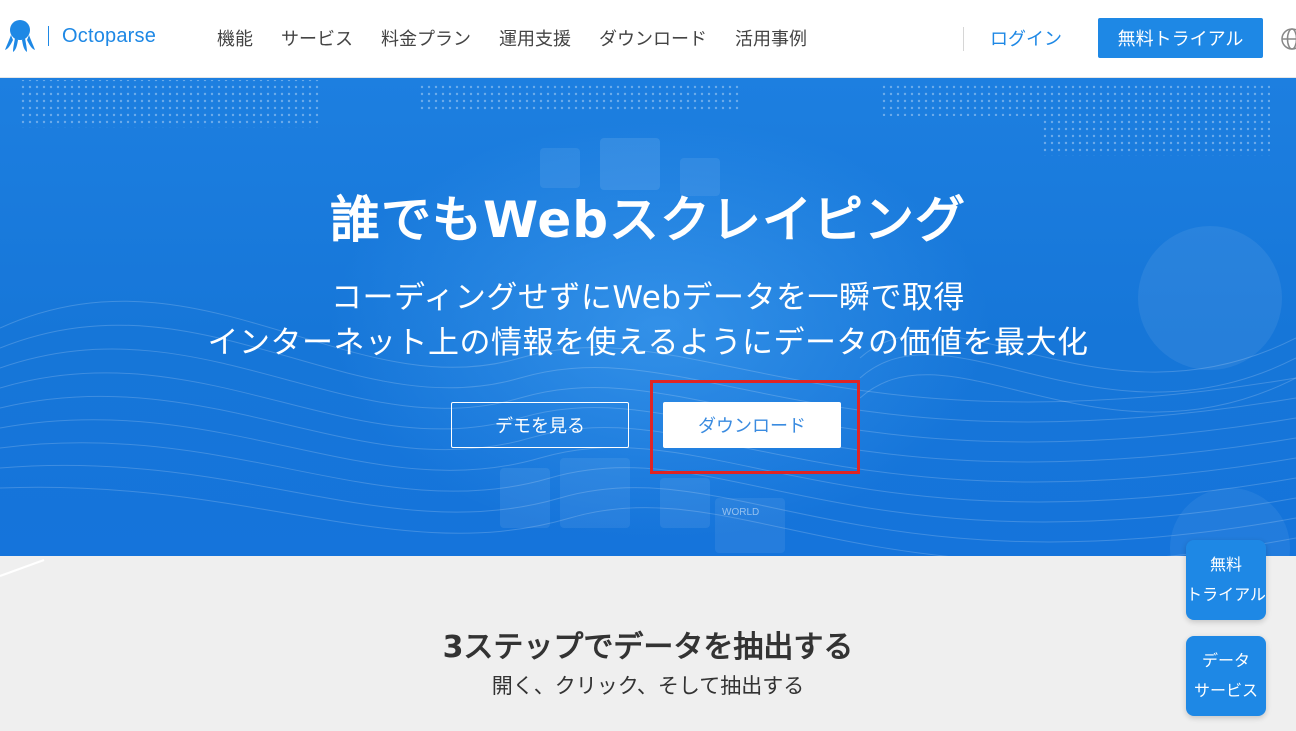  What do you see at coordinates (771, 38) in the screenshot?
I see `nav-item-case-studies: 活用事例` at bounding box center [771, 38].